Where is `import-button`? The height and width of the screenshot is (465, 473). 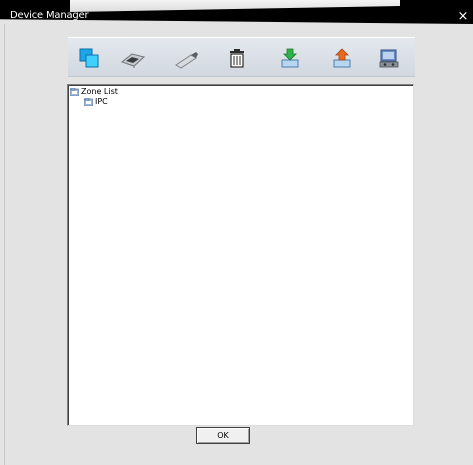 import-button is located at coordinates (290, 58).